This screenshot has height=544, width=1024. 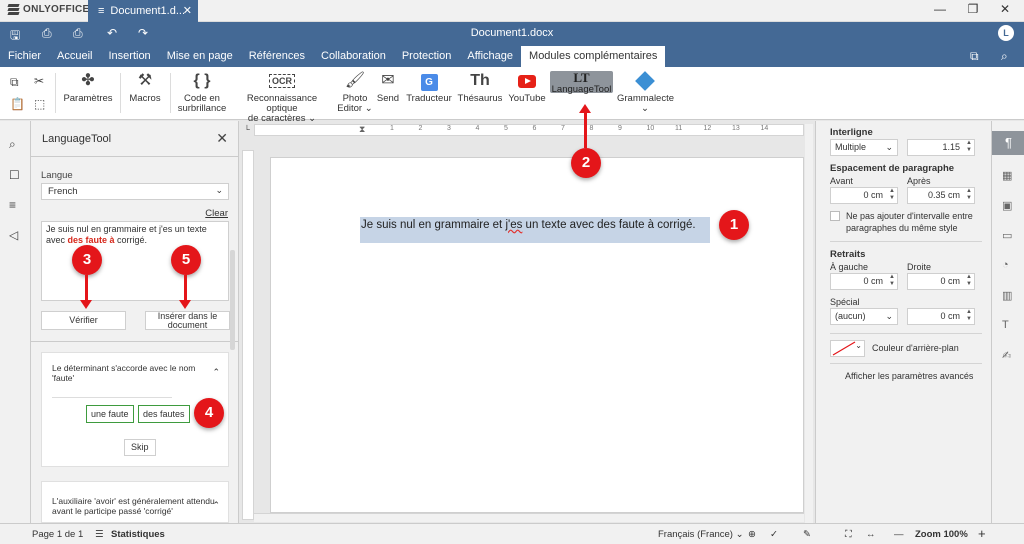 I want to click on grammalecte-button: Grammalecte ⌄, so click(x=645, y=92).